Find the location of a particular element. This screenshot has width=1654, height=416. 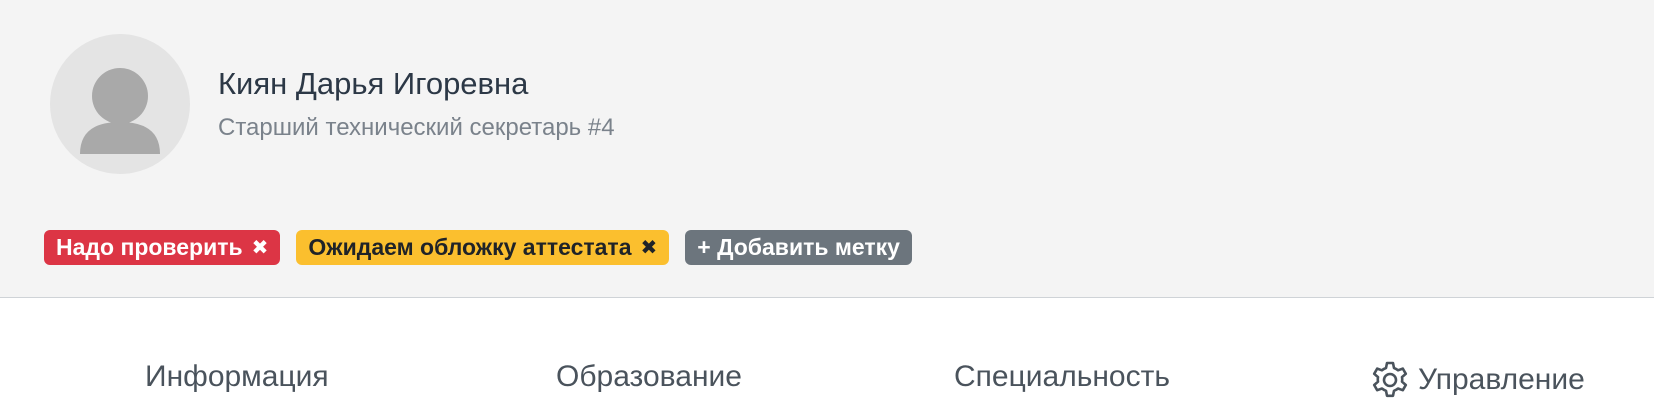

tab-label: Информация is located at coordinates (237, 376).